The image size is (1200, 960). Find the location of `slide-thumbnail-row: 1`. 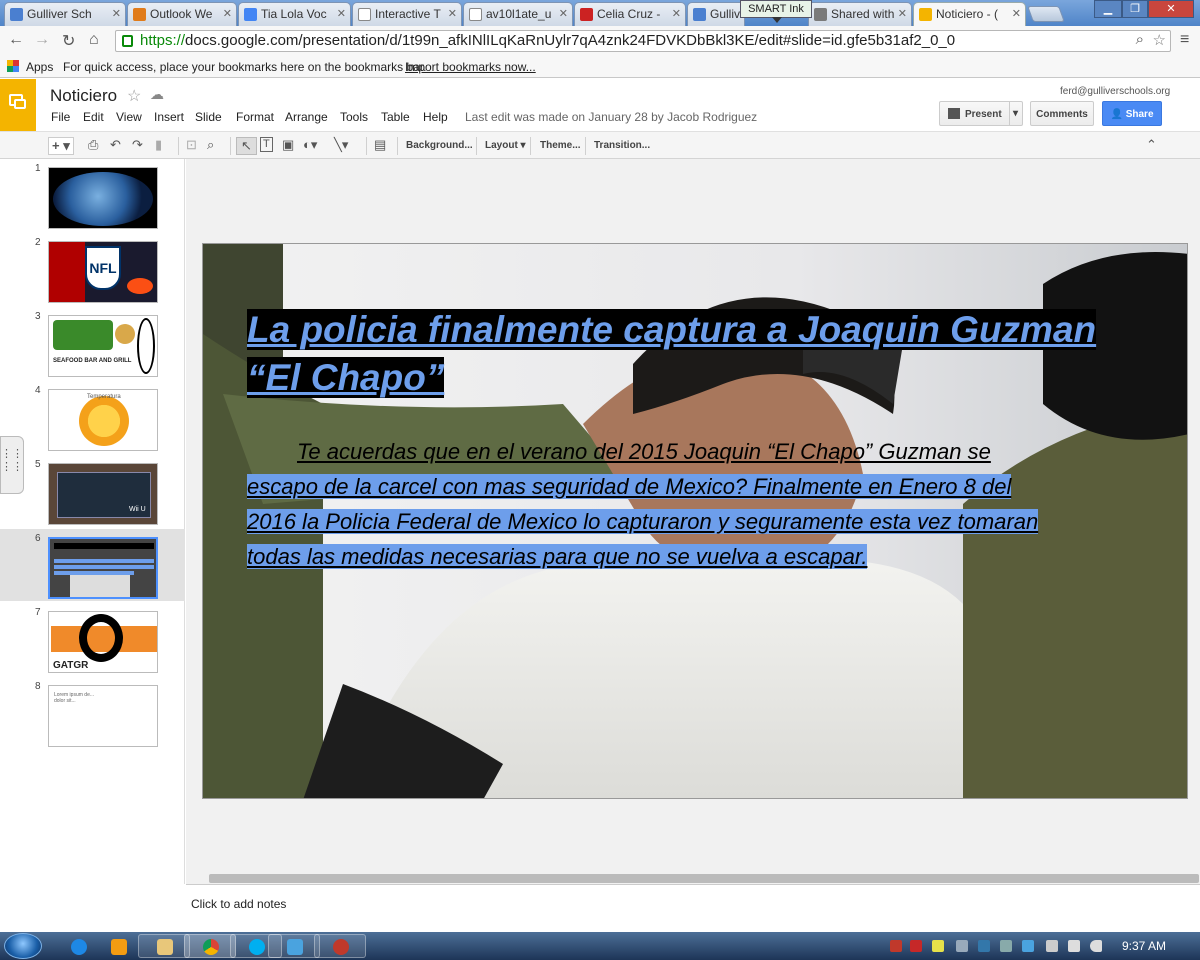

slide-thumbnail-row: 1 is located at coordinates (92, 195).